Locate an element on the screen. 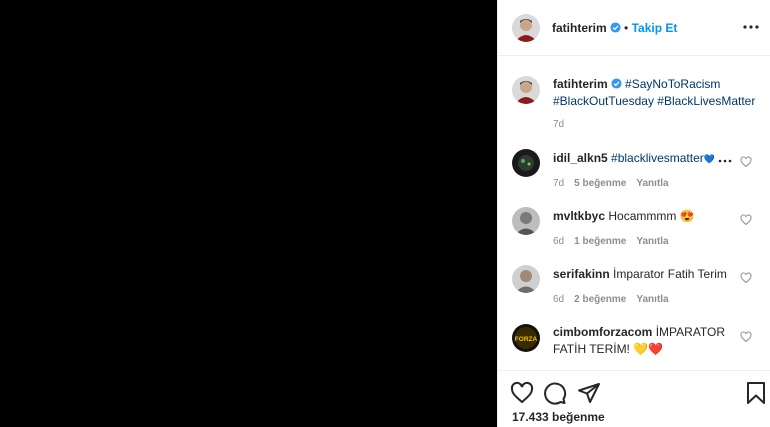 The image size is (770, 427). author-username: fatihterim is located at coordinates (579, 28).